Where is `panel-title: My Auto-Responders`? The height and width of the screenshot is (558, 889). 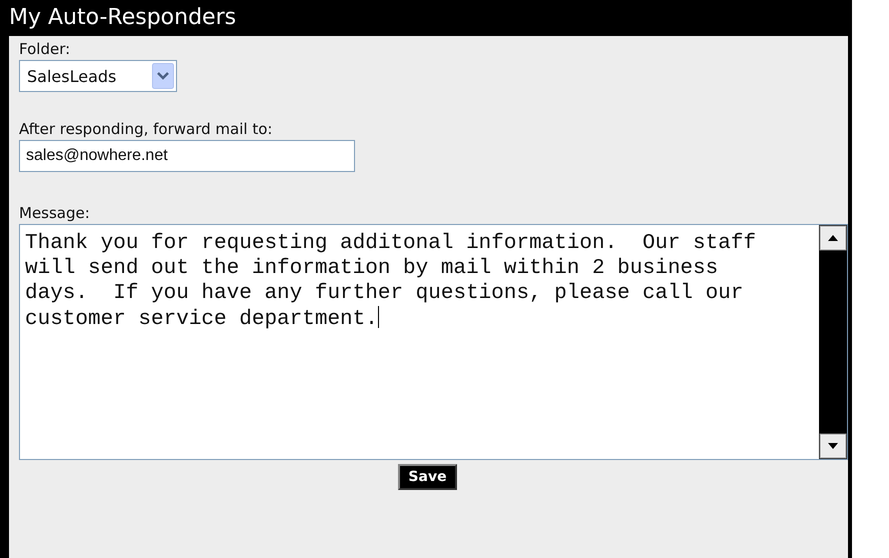 panel-title: My Auto-Responders is located at coordinates (123, 18).